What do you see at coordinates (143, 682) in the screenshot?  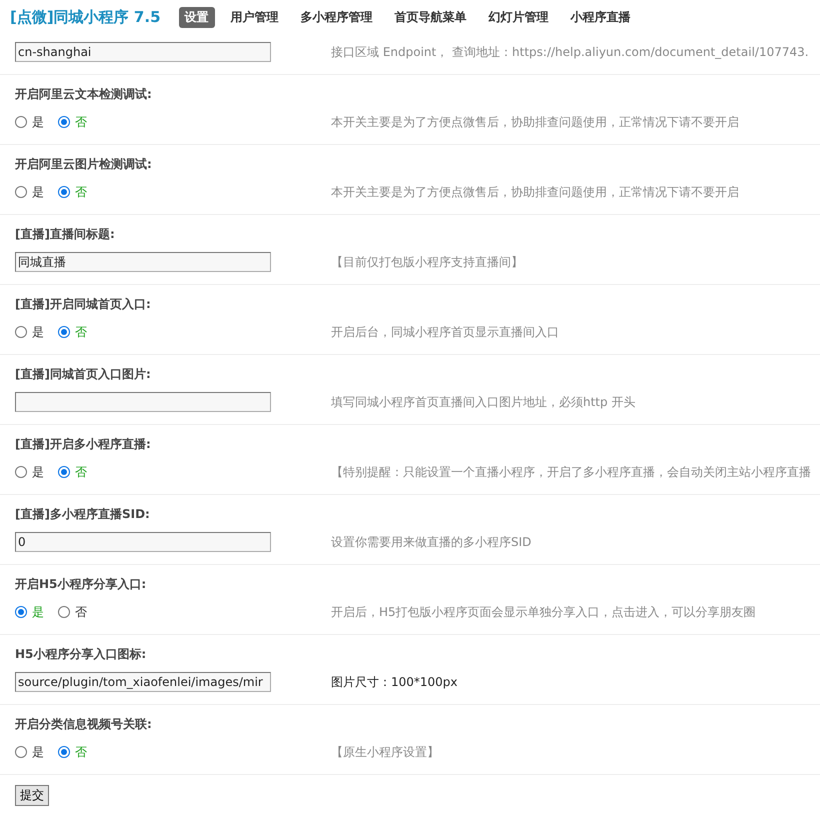 I see `text-field: source/plugin/tom_xiaofenlei/images/mir` at bounding box center [143, 682].